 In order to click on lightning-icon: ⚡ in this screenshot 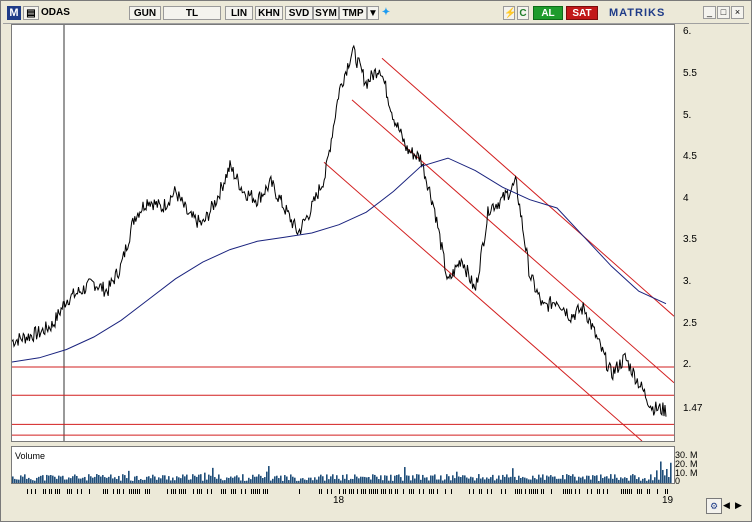, I will do `click(509, 13)`.